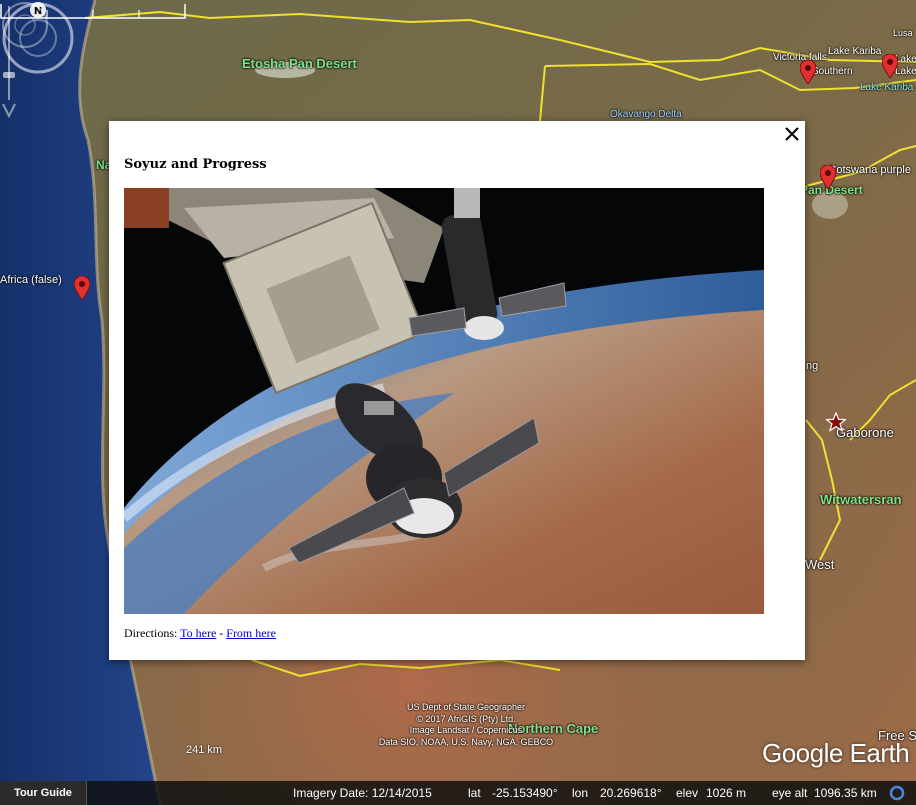  Describe the element at coordinates (646, 114) in the screenshot. I see `label-okavango: Okavango Delta` at that location.